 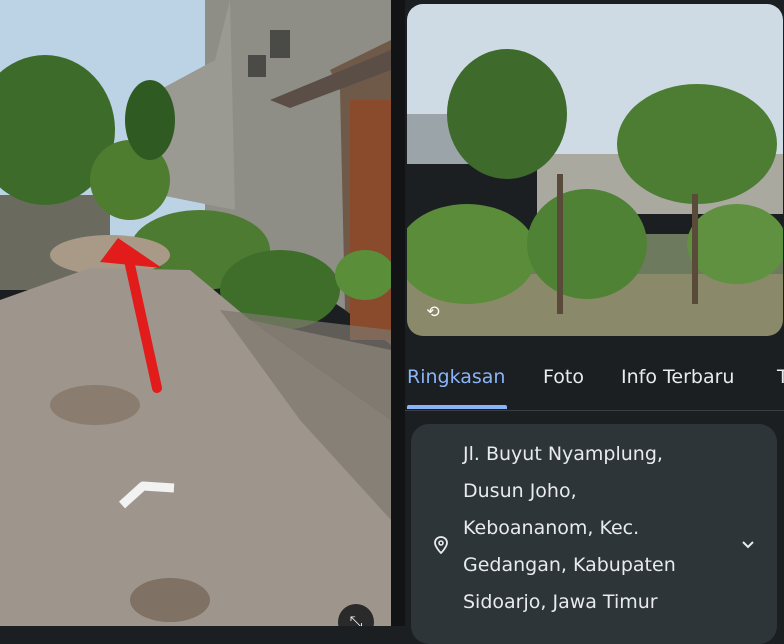 What do you see at coordinates (441, 545) in the screenshot?
I see `location-pin-icon` at bounding box center [441, 545].